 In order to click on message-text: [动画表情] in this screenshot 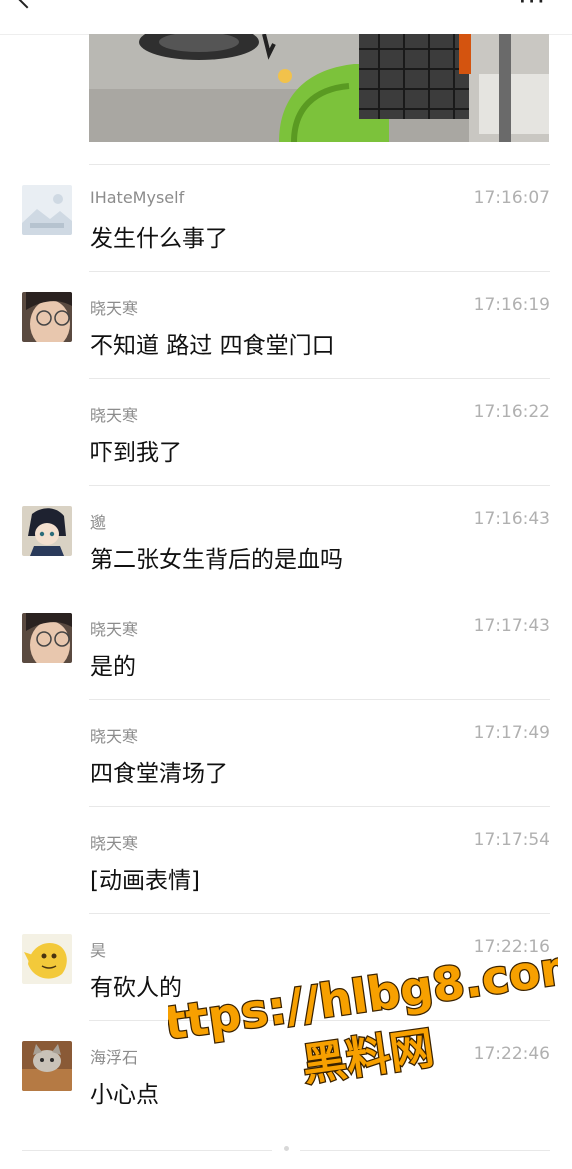, I will do `click(145, 881)`.